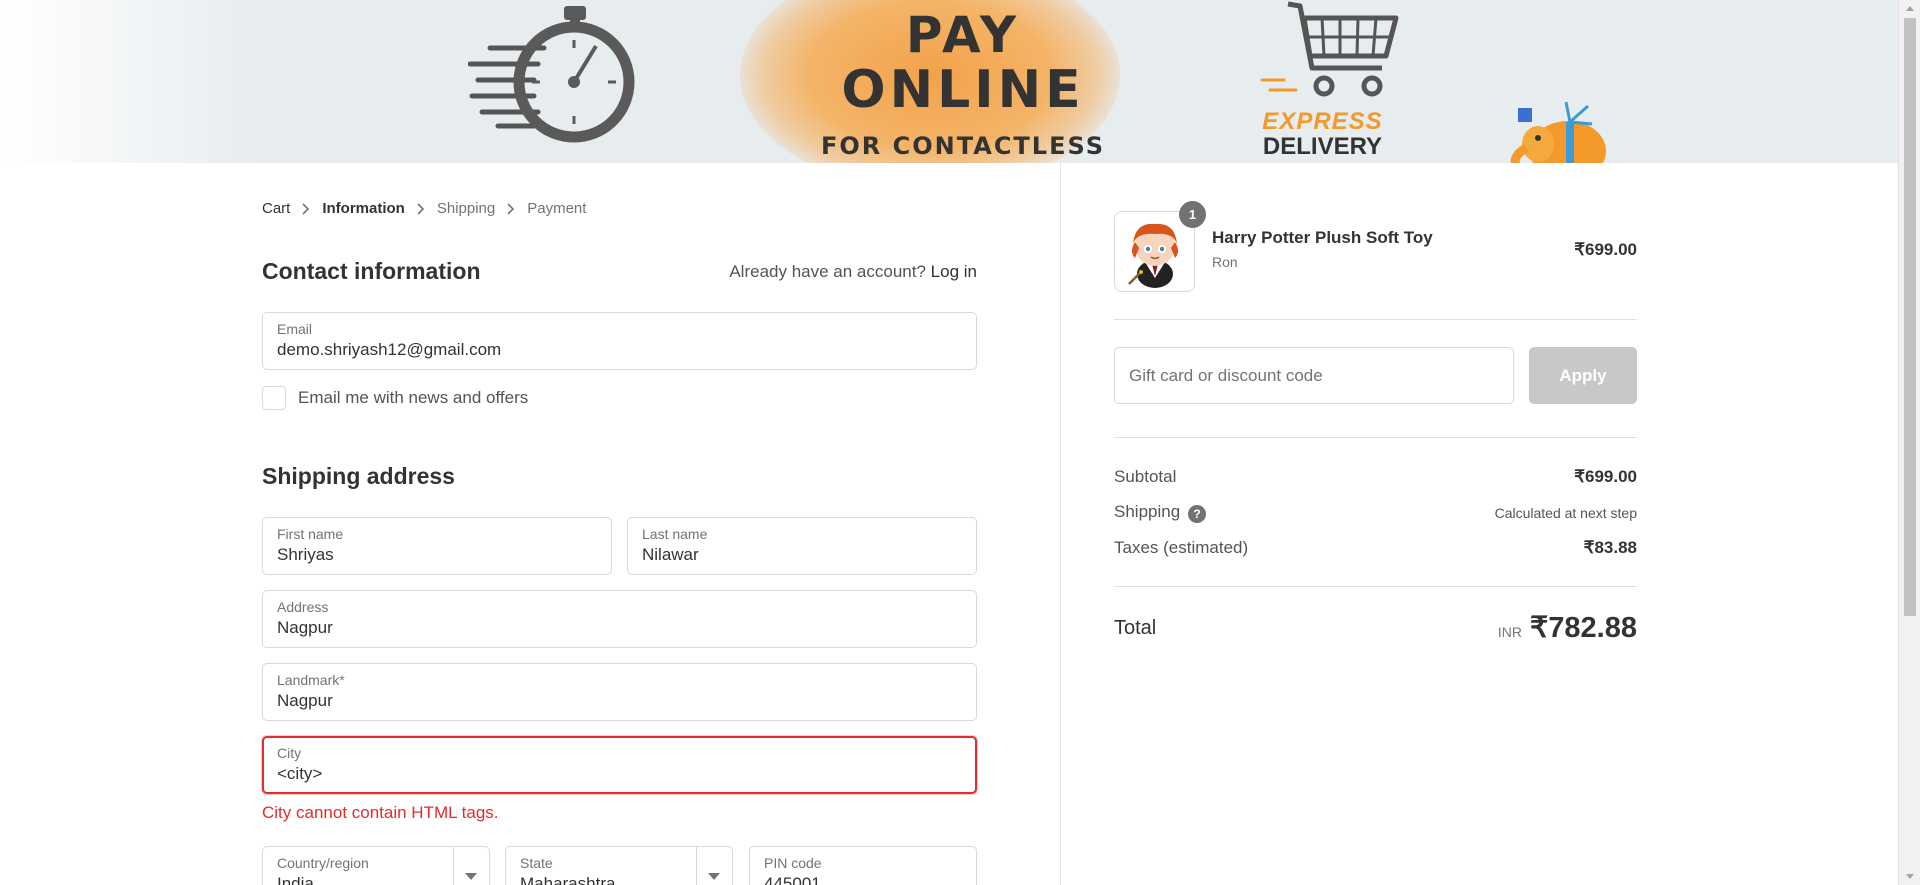 The width and height of the screenshot is (1920, 885). I want to click on express-label: EXPRESS, so click(1322, 121).